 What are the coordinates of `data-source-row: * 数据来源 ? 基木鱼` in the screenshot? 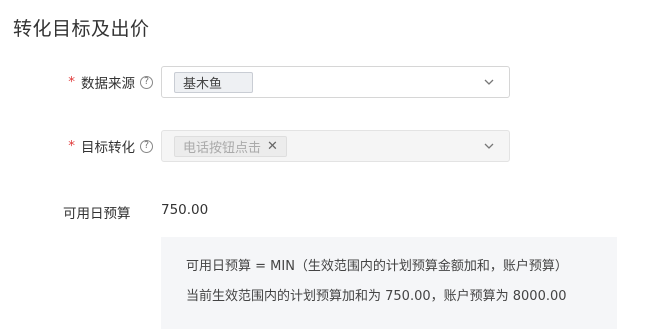 It's located at (327, 82).